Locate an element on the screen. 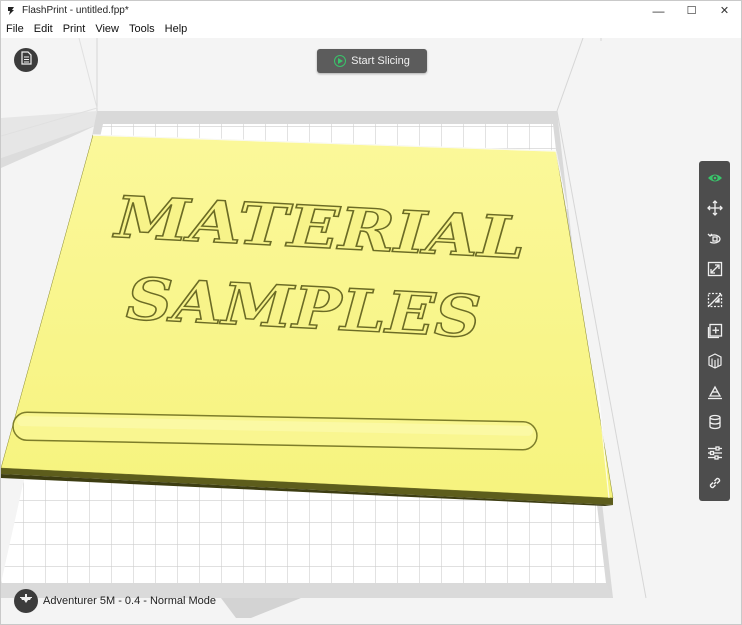  menu-tools: Tools is located at coordinates (142, 29).